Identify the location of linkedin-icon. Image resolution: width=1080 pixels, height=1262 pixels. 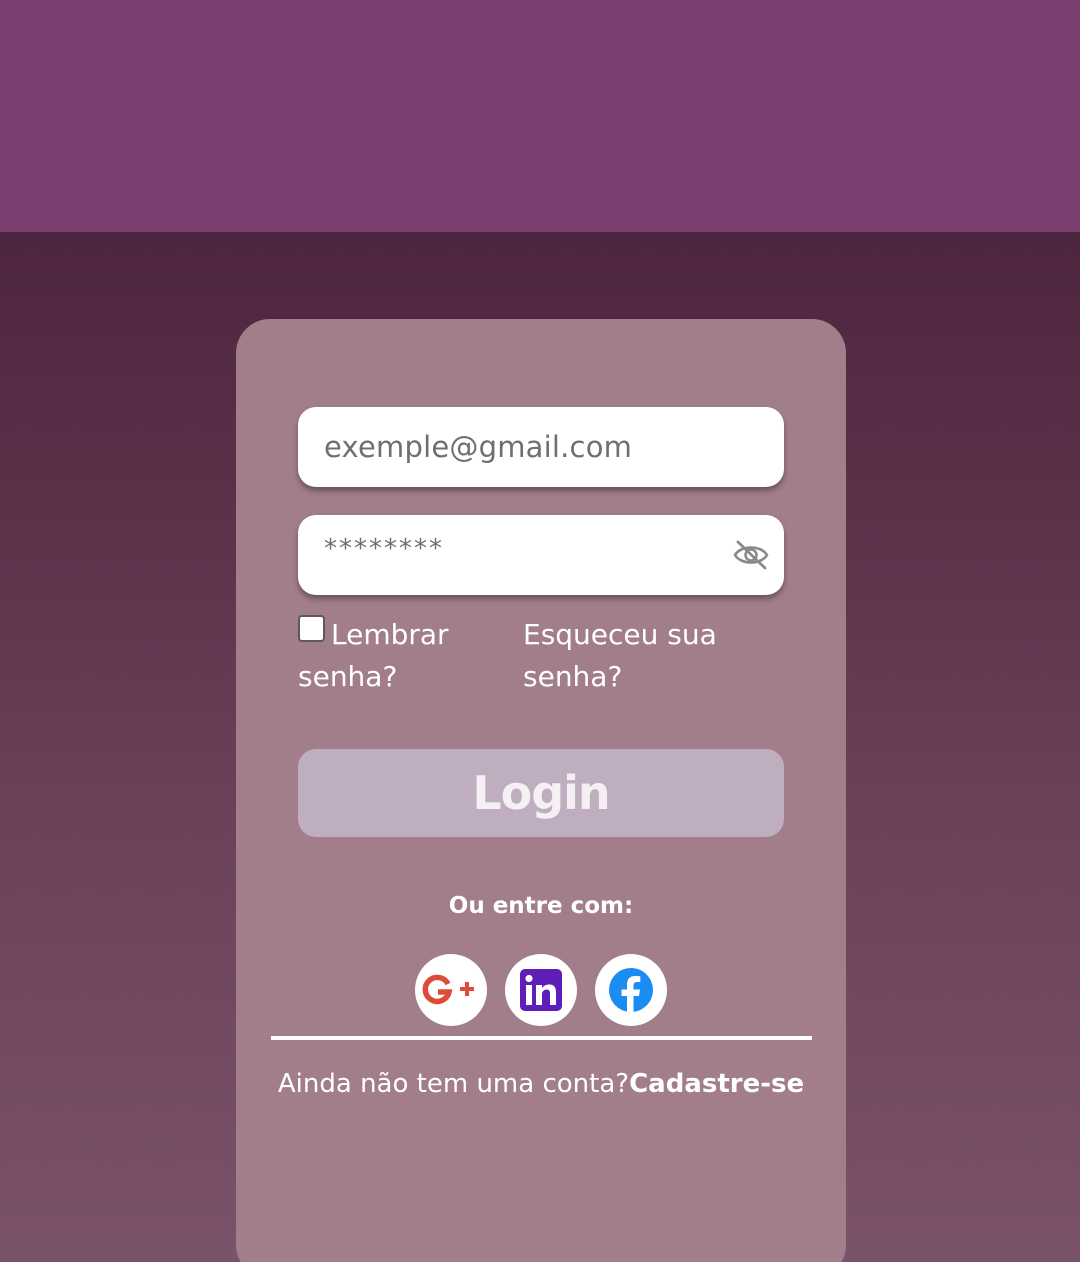
(541, 990).